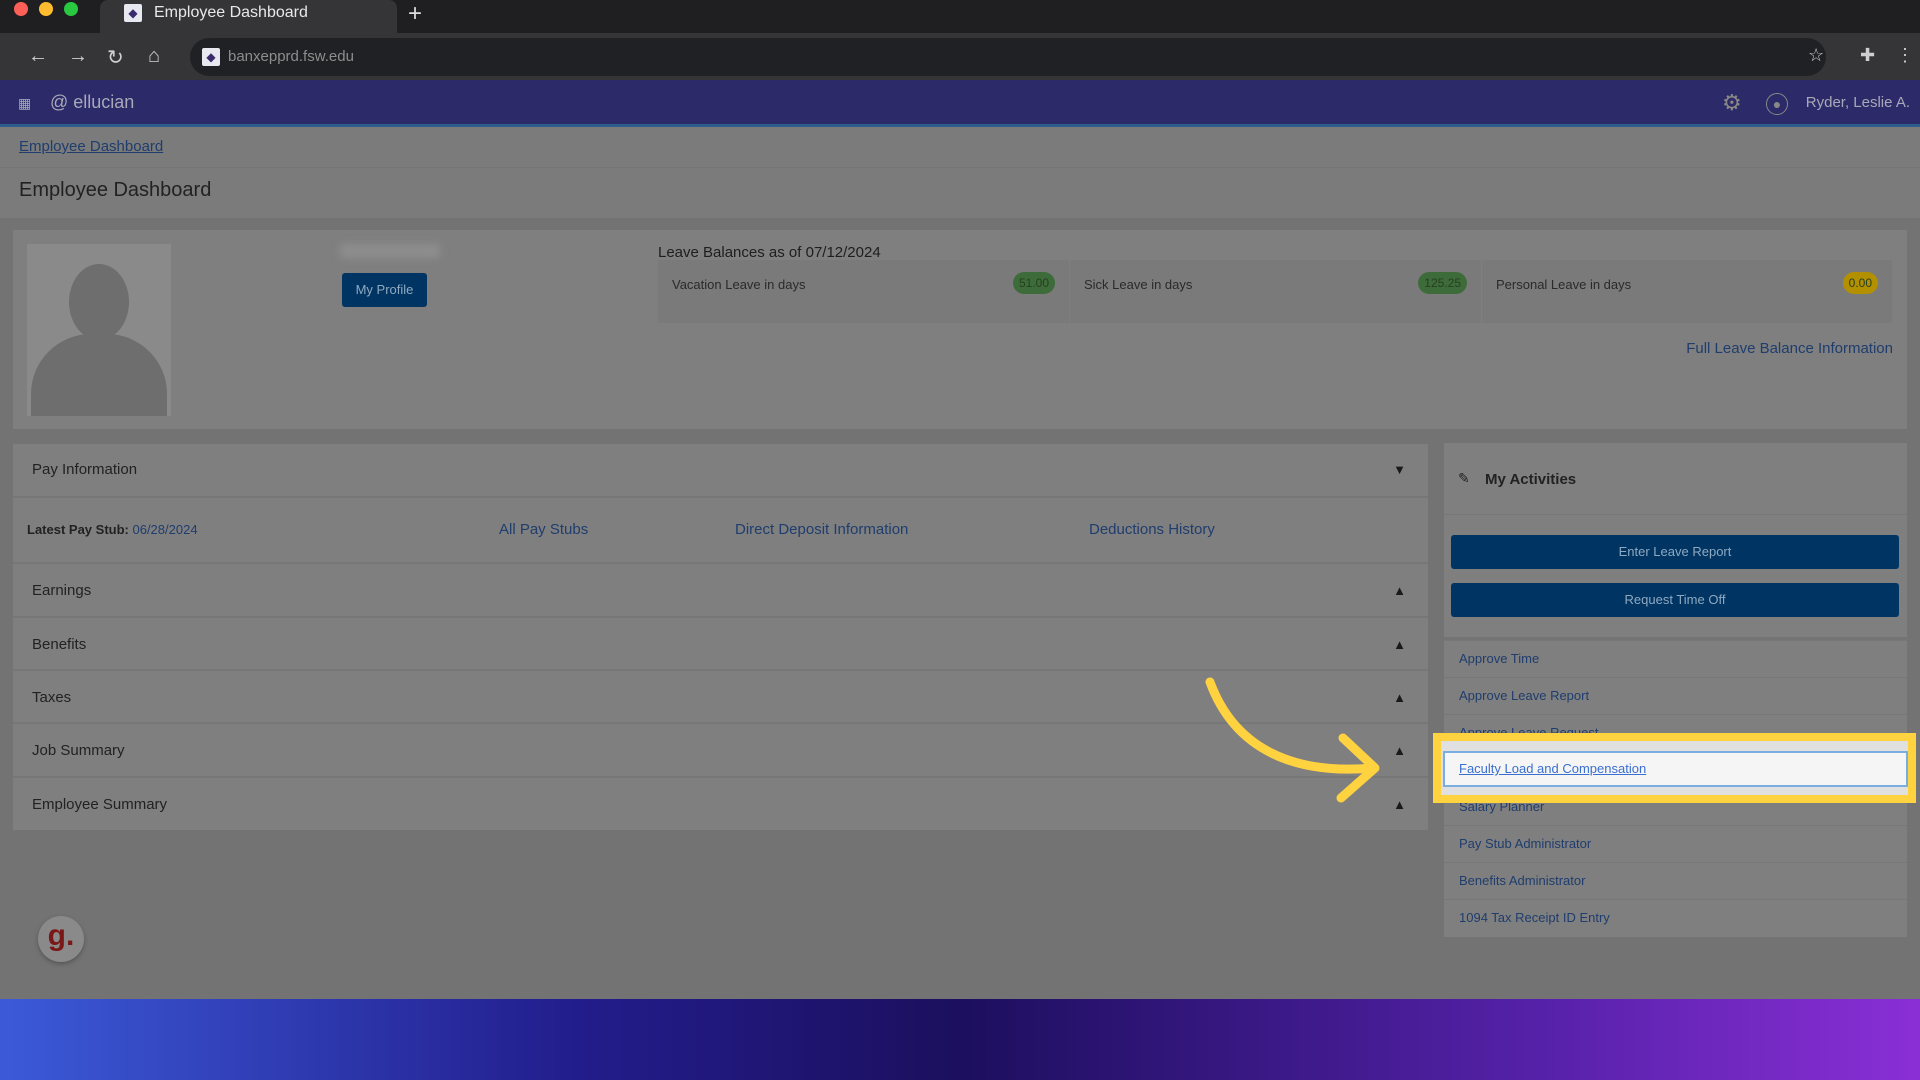  Describe the element at coordinates (1675, 917) in the screenshot. I see `activity-1094-tax-receipt: 1094 Tax Receipt ID Entry` at that location.